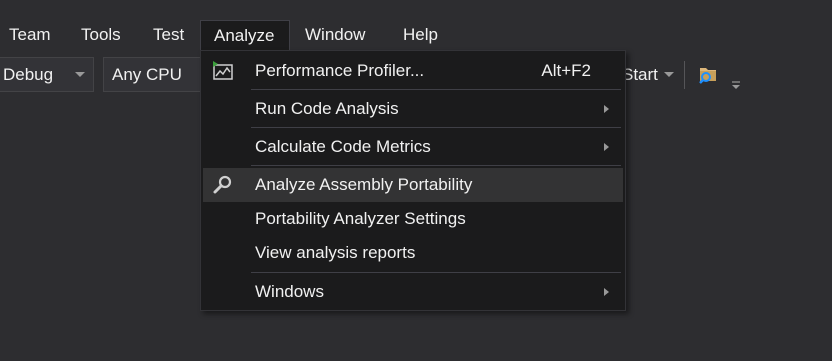 This screenshot has width=832, height=361. What do you see at coordinates (364, 184) in the screenshot?
I see `menu-item-label: Analyze Assembly Portability` at bounding box center [364, 184].